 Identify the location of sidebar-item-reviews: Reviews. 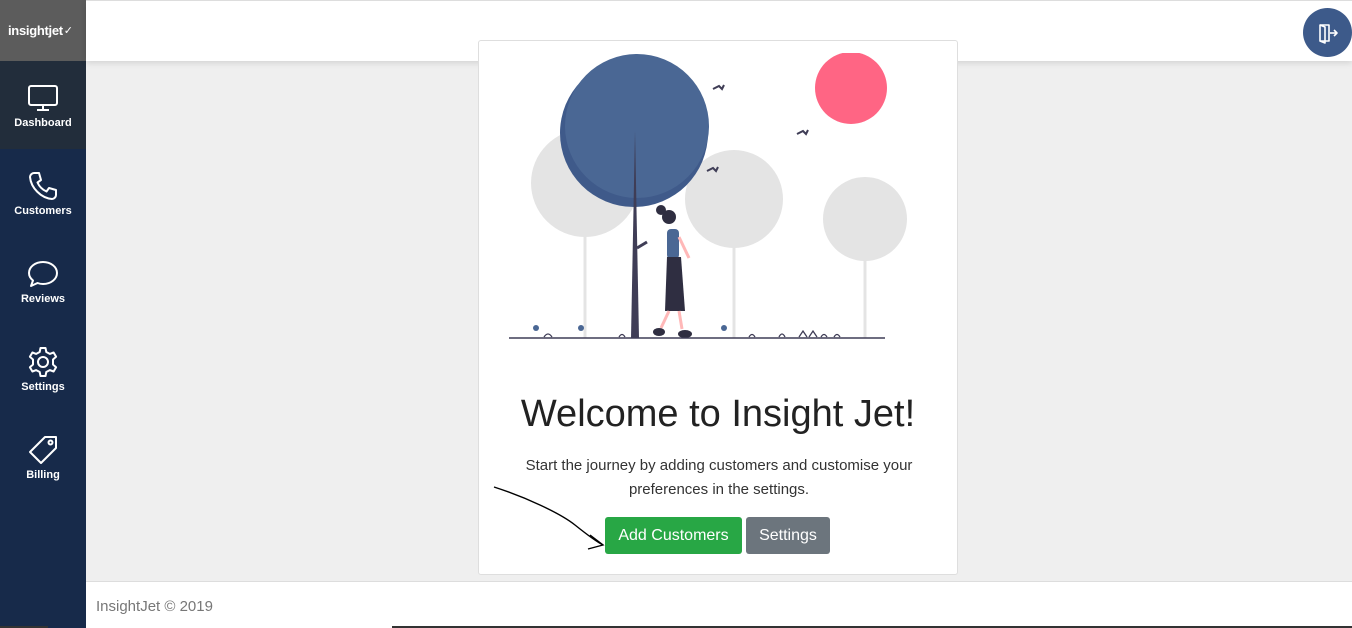
(43, 281).